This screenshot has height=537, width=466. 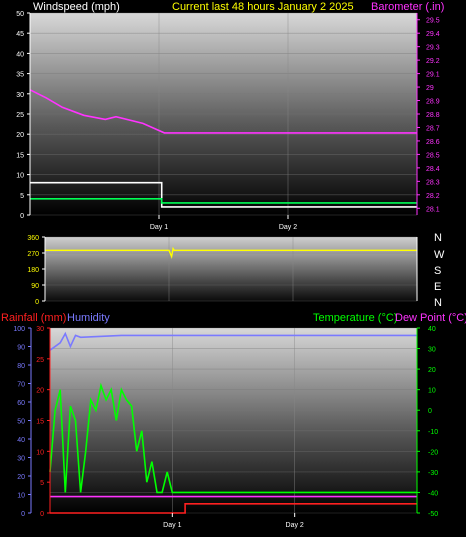 I want to click on humidity-tick-label: 0, so click(x=23, y=514).